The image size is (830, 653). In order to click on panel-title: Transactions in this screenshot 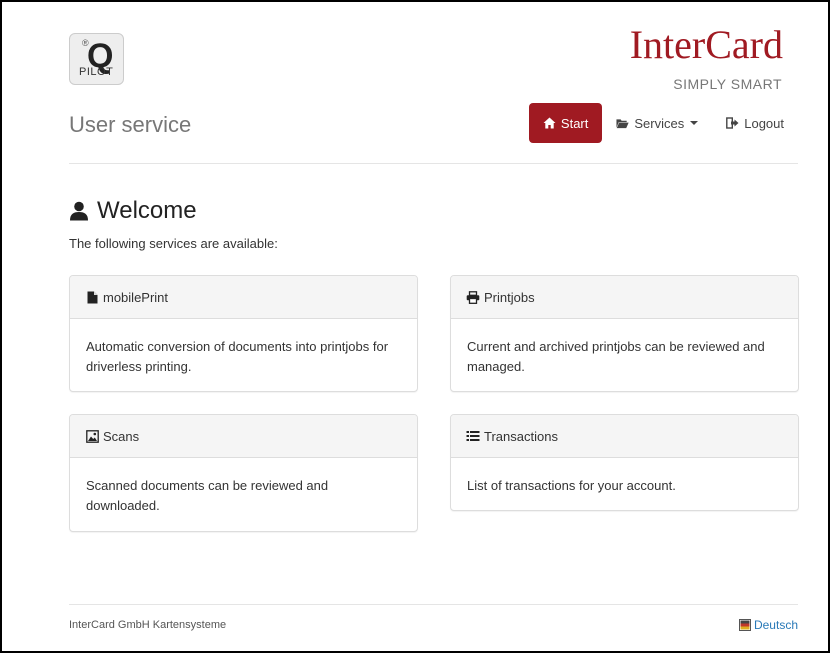, I will do `click(521, 436)`.